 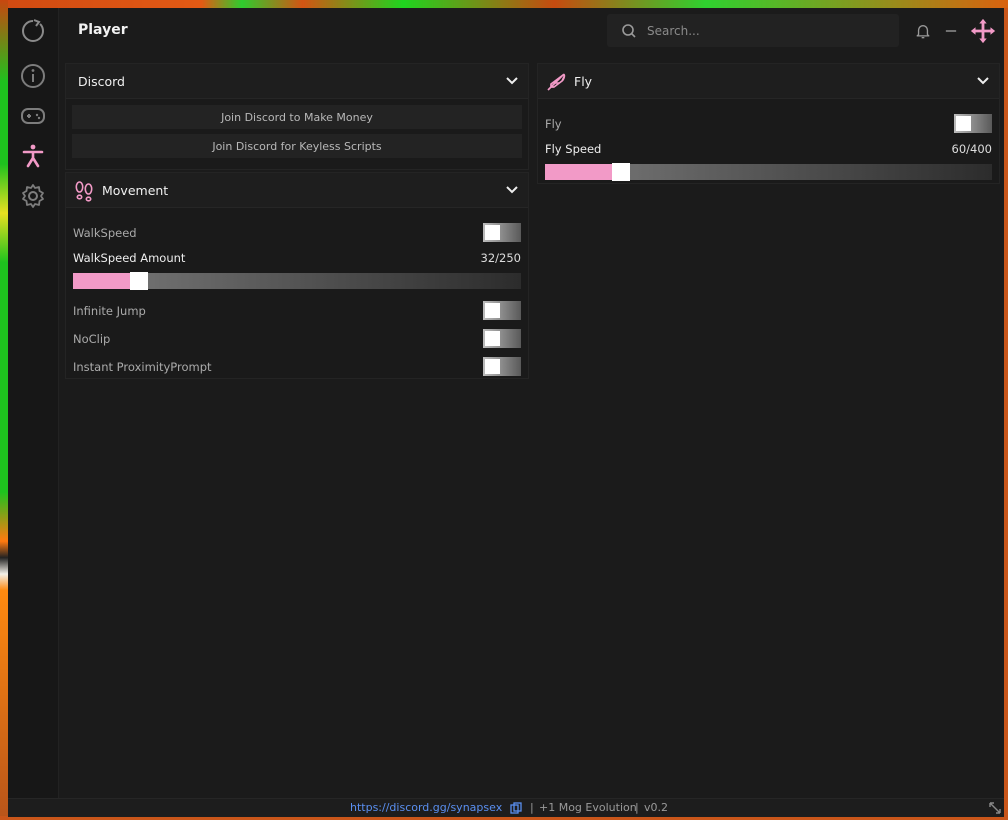 I want to click on logo-icon, so click(x=33, y=31).